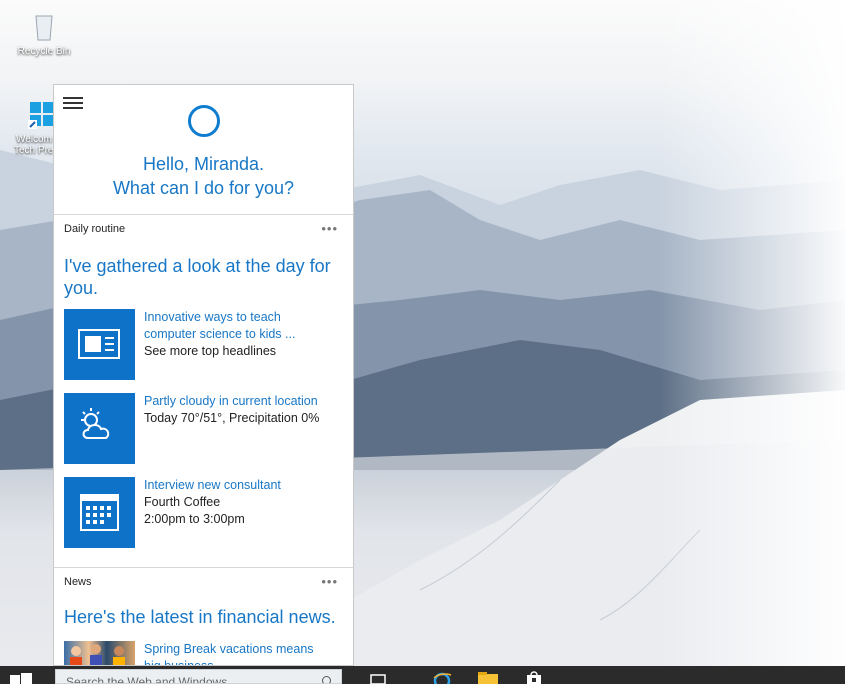 The width and height of the screenshot is (845, 690). Describe the element at coordinates (329, 228) in the screenshot. I see `daily-routine-more-button: •••` at that location.